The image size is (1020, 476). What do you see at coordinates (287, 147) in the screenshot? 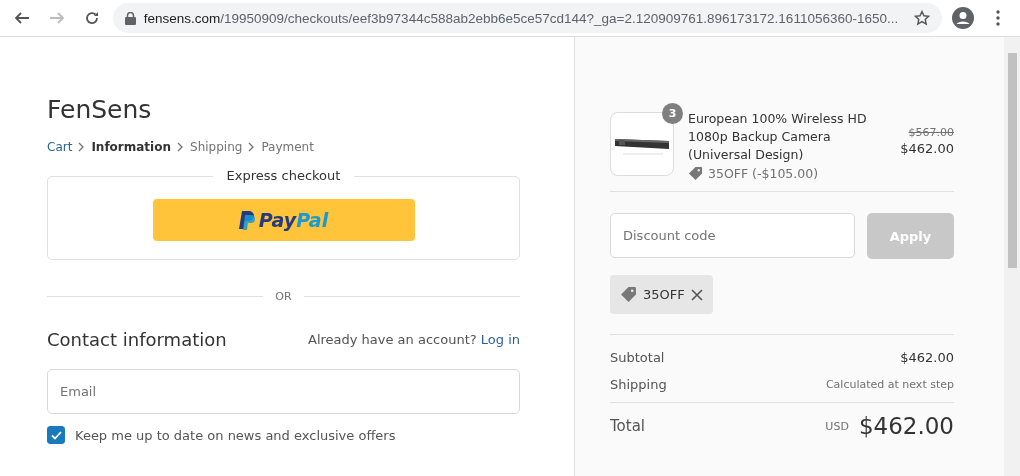
I see `breadcrumb-item: Payment` at bounding box center [287, 147].